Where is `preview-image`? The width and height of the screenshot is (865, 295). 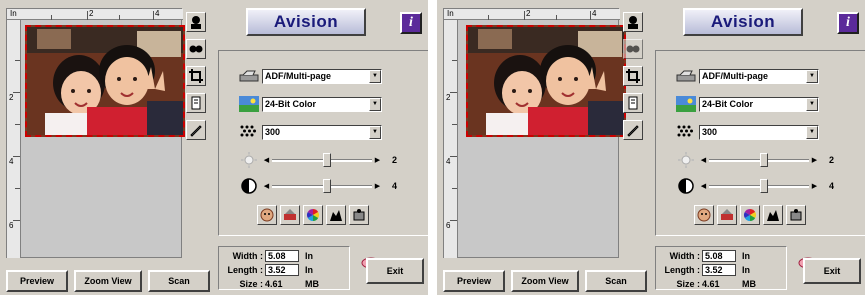
preview-image is located at coordinates (105, 81).